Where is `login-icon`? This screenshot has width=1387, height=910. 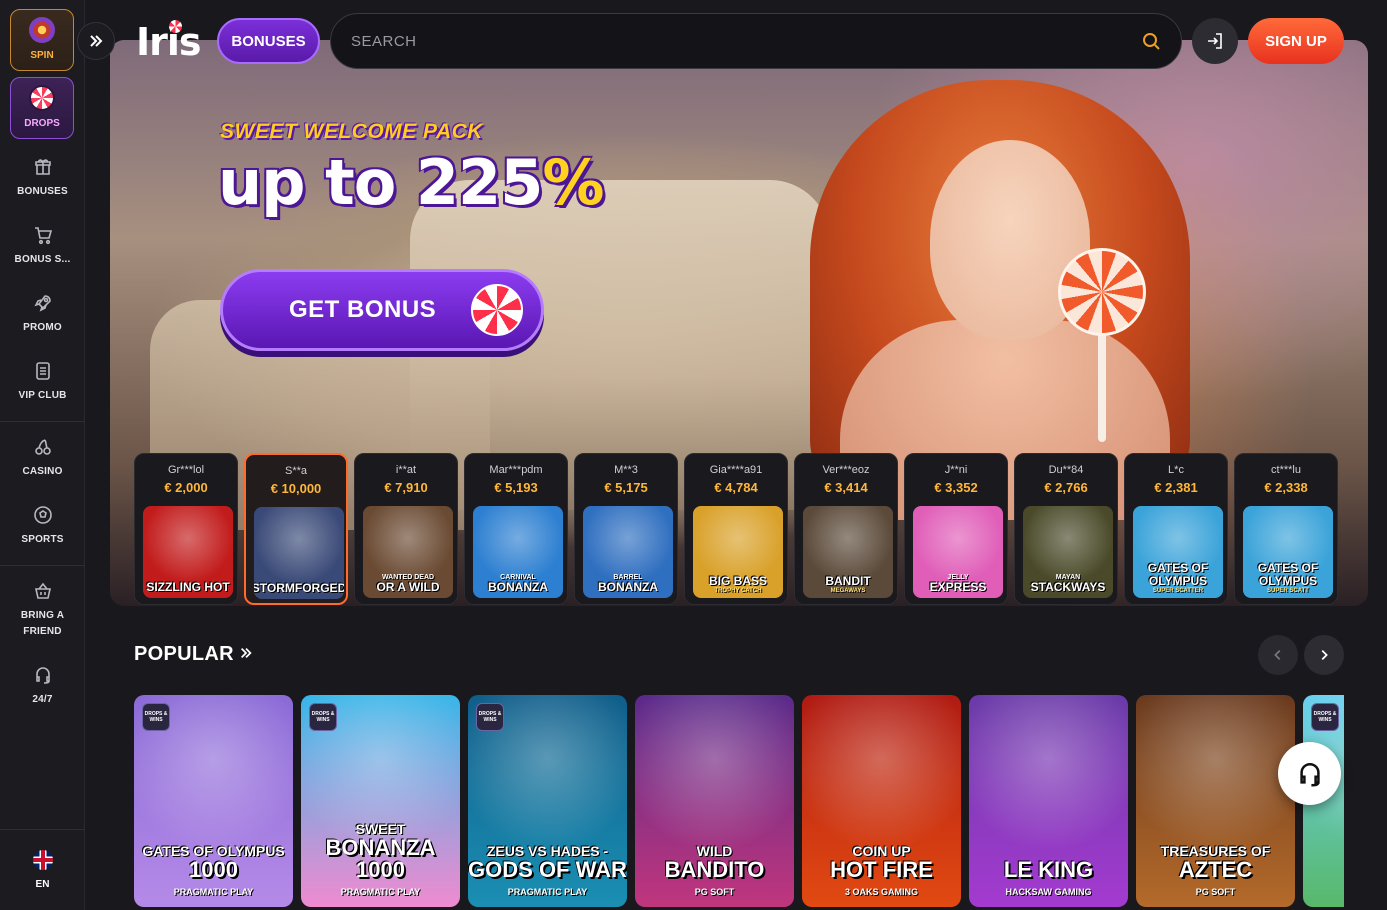
login-icon is located at coordinates (1215, 41).